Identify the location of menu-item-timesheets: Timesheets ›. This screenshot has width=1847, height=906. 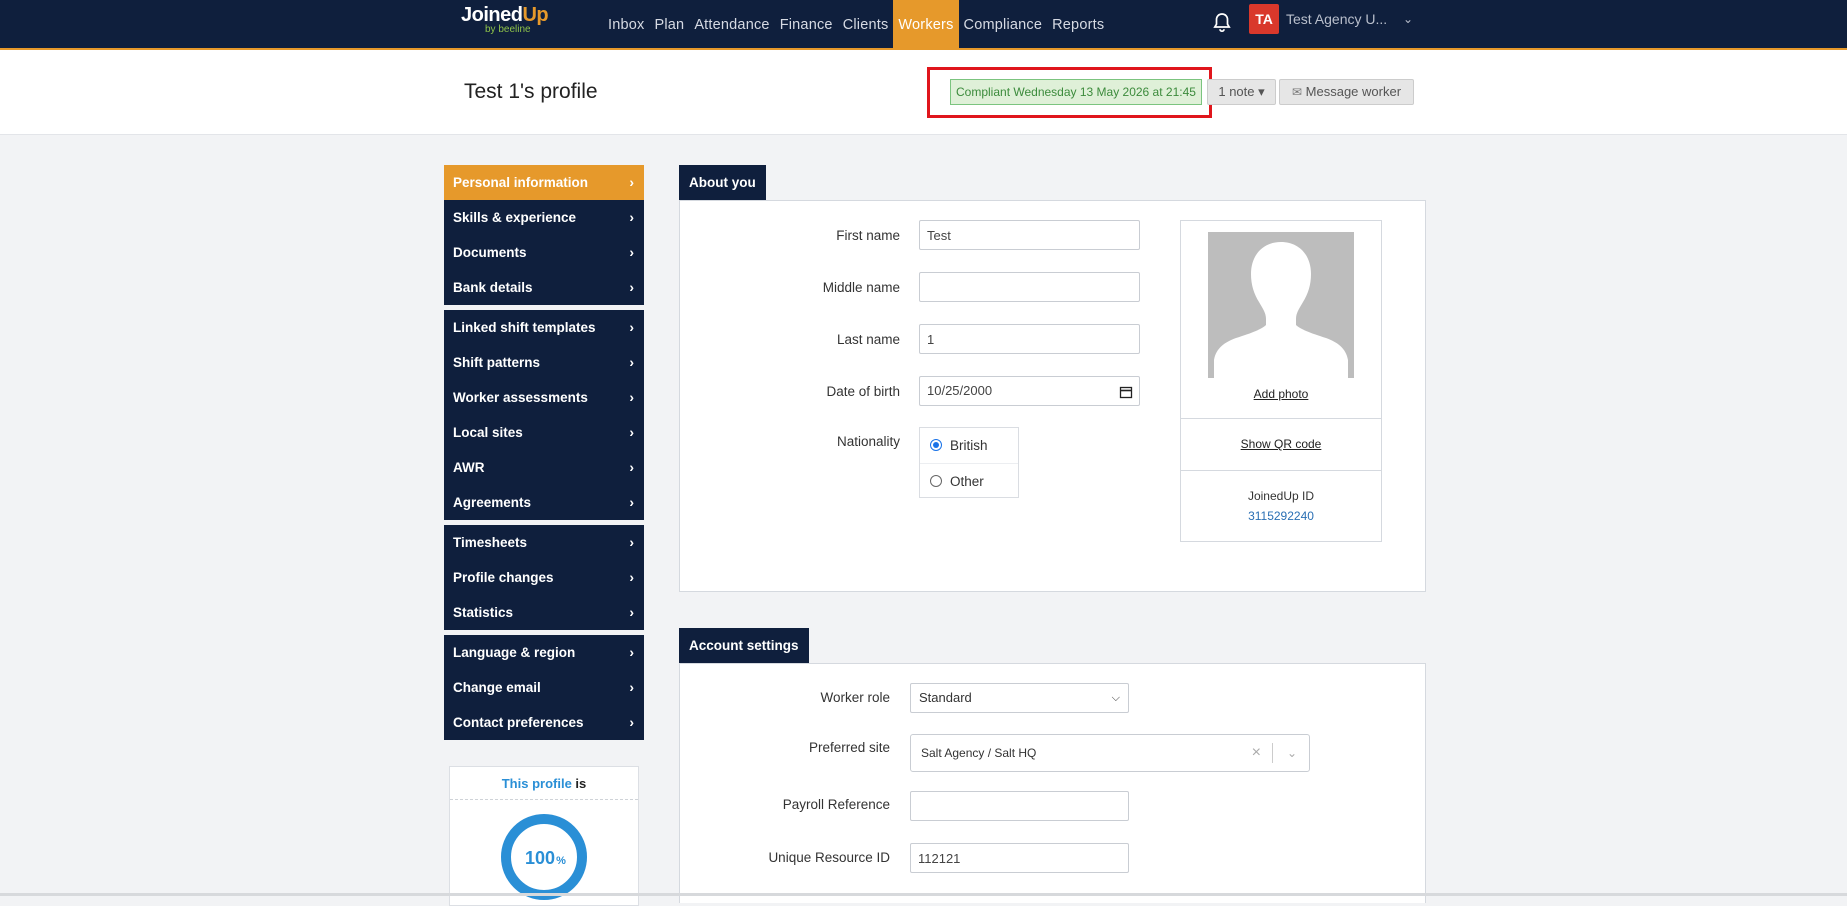
(544, 542).